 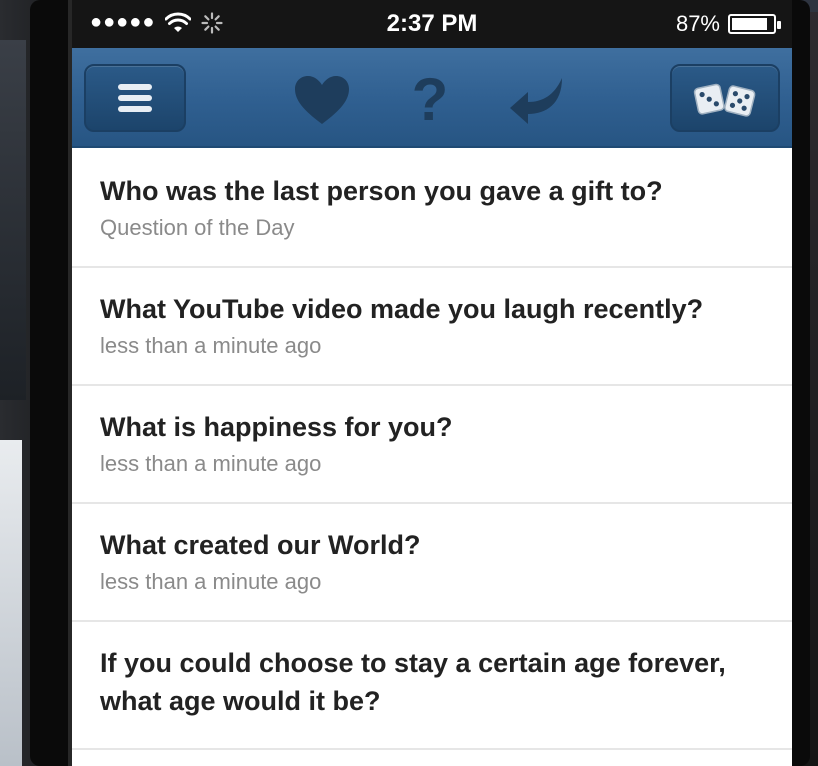 I want to click on menu-icon, so click(x=135, y=98).